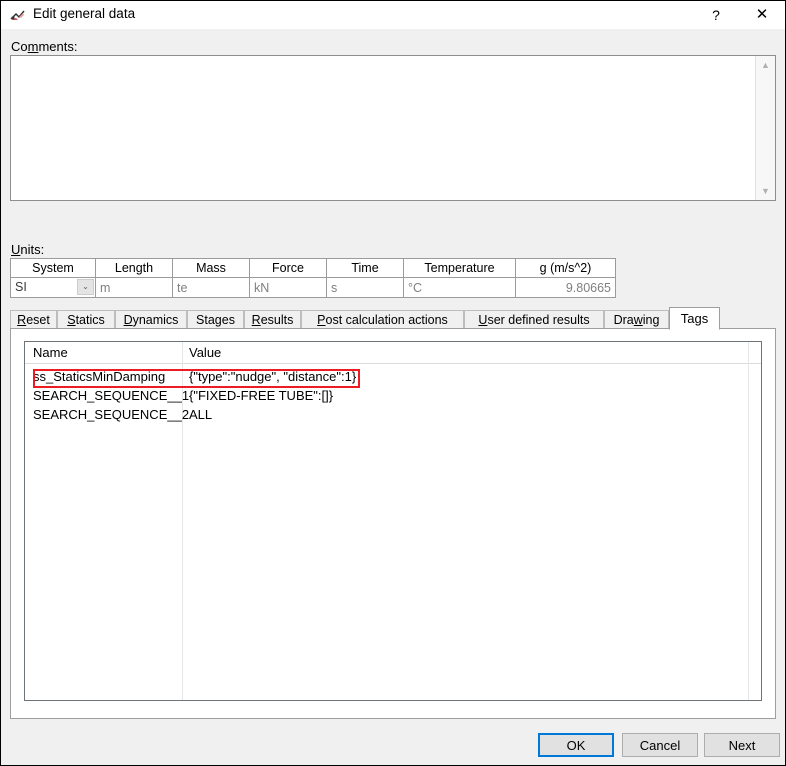 The image size is (786, 766). Describe the element at coordinates (50, 352) in the screenshot. I see `list-col-name: Name` at that location.